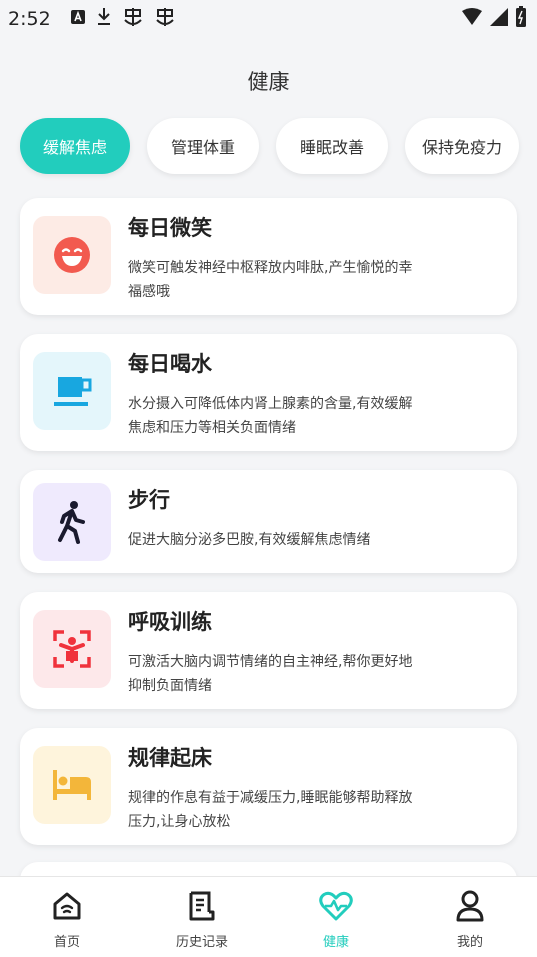 The height and width of the screenshot is (957, 537). What do you see at coordinates (336, 906) in the screenshot?
I see `heart-pulse-icon` at bounding box center [336, 906].